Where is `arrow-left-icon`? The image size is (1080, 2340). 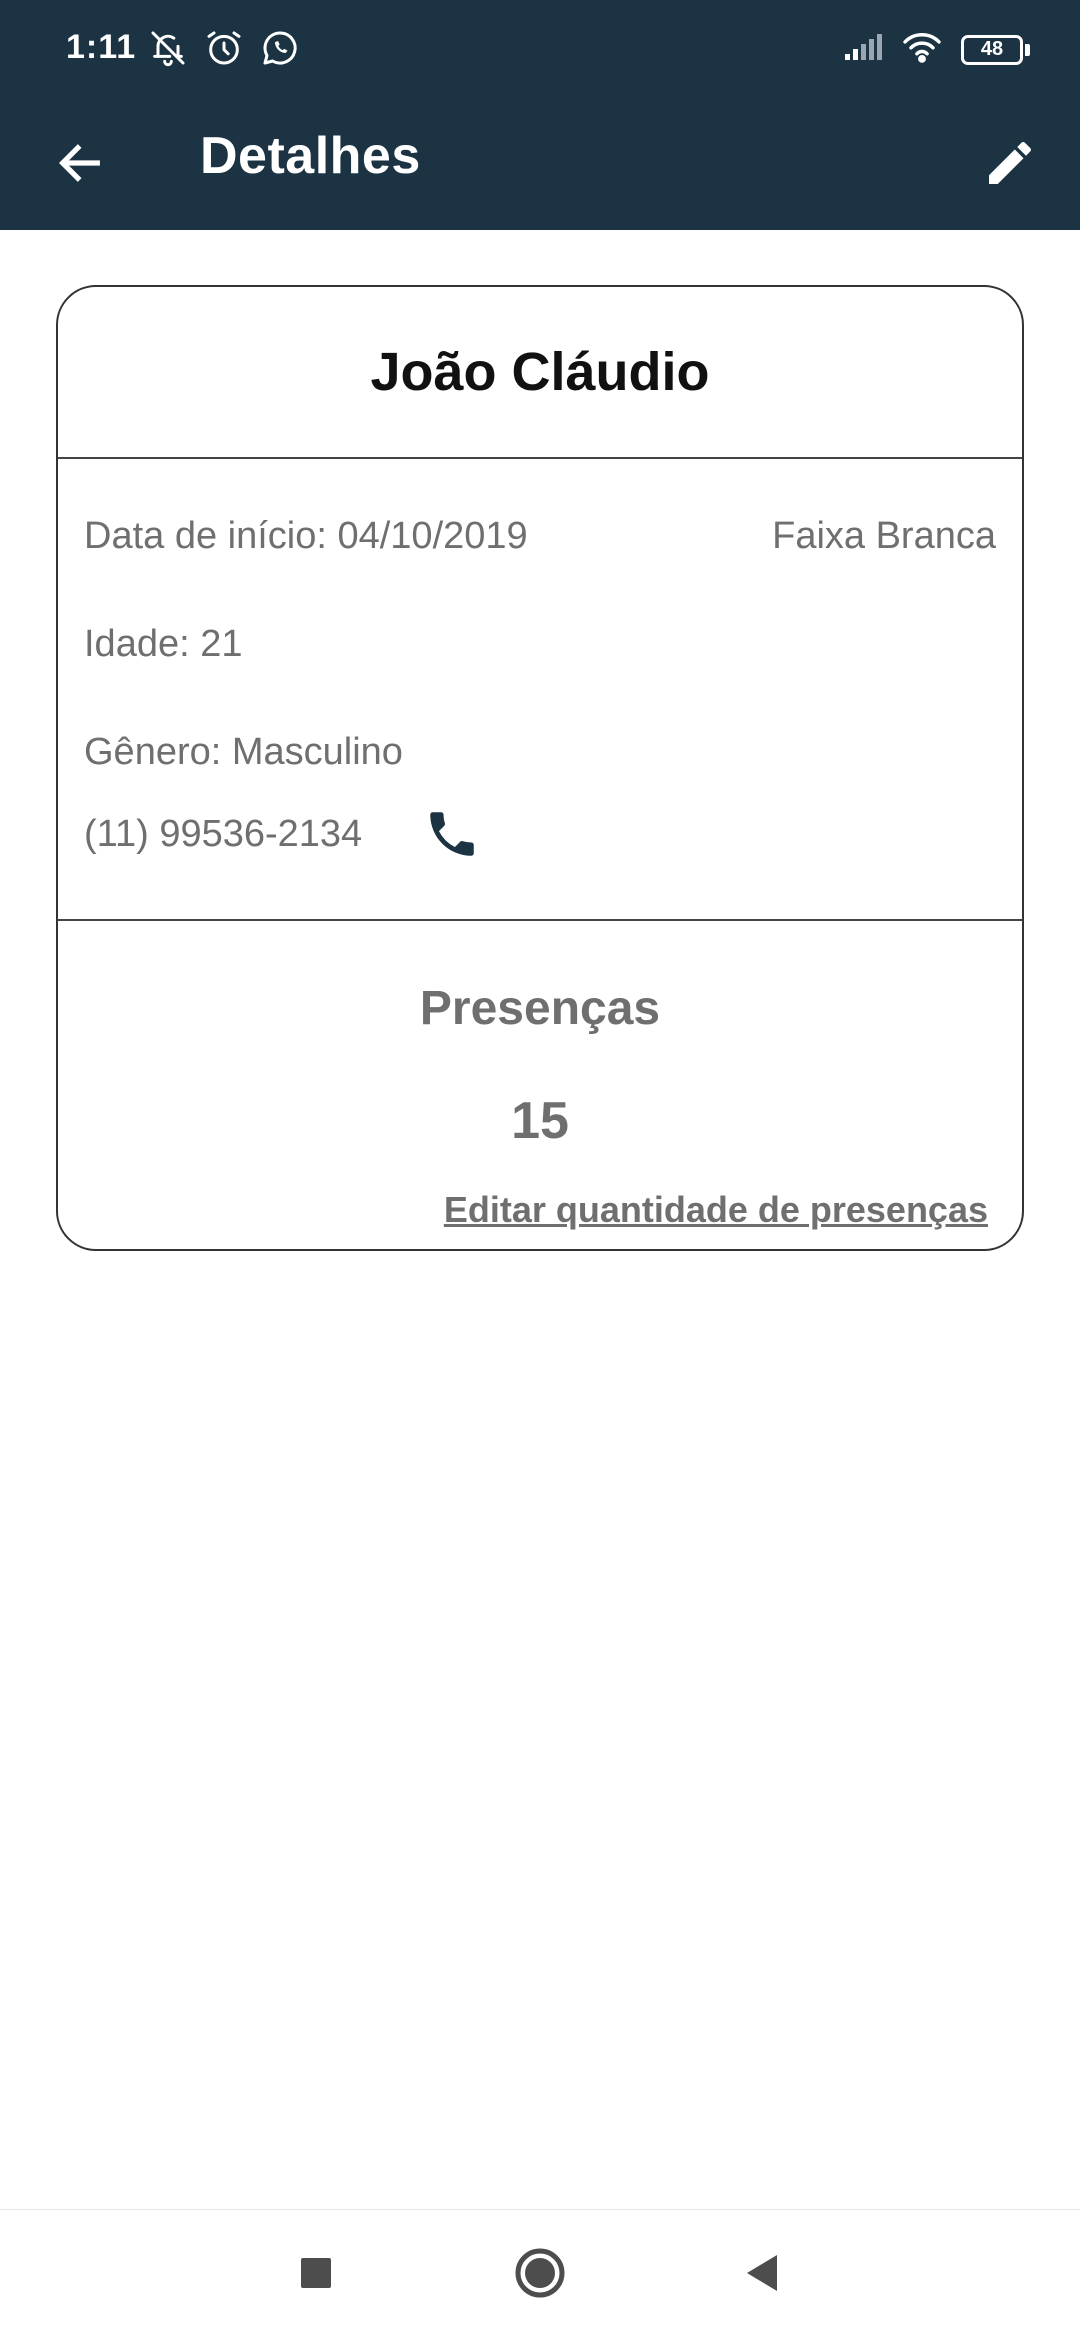 arrow-left-icon is located at coordinates (80, 165).